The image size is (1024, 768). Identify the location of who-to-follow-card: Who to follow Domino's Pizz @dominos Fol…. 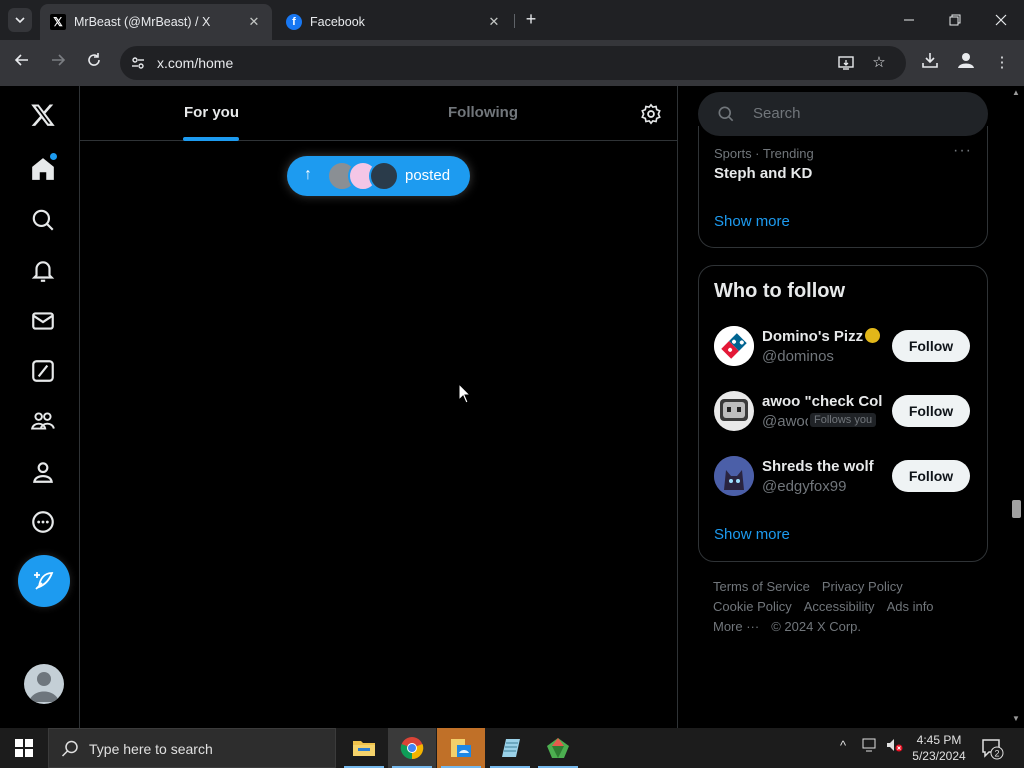
(843, 413).